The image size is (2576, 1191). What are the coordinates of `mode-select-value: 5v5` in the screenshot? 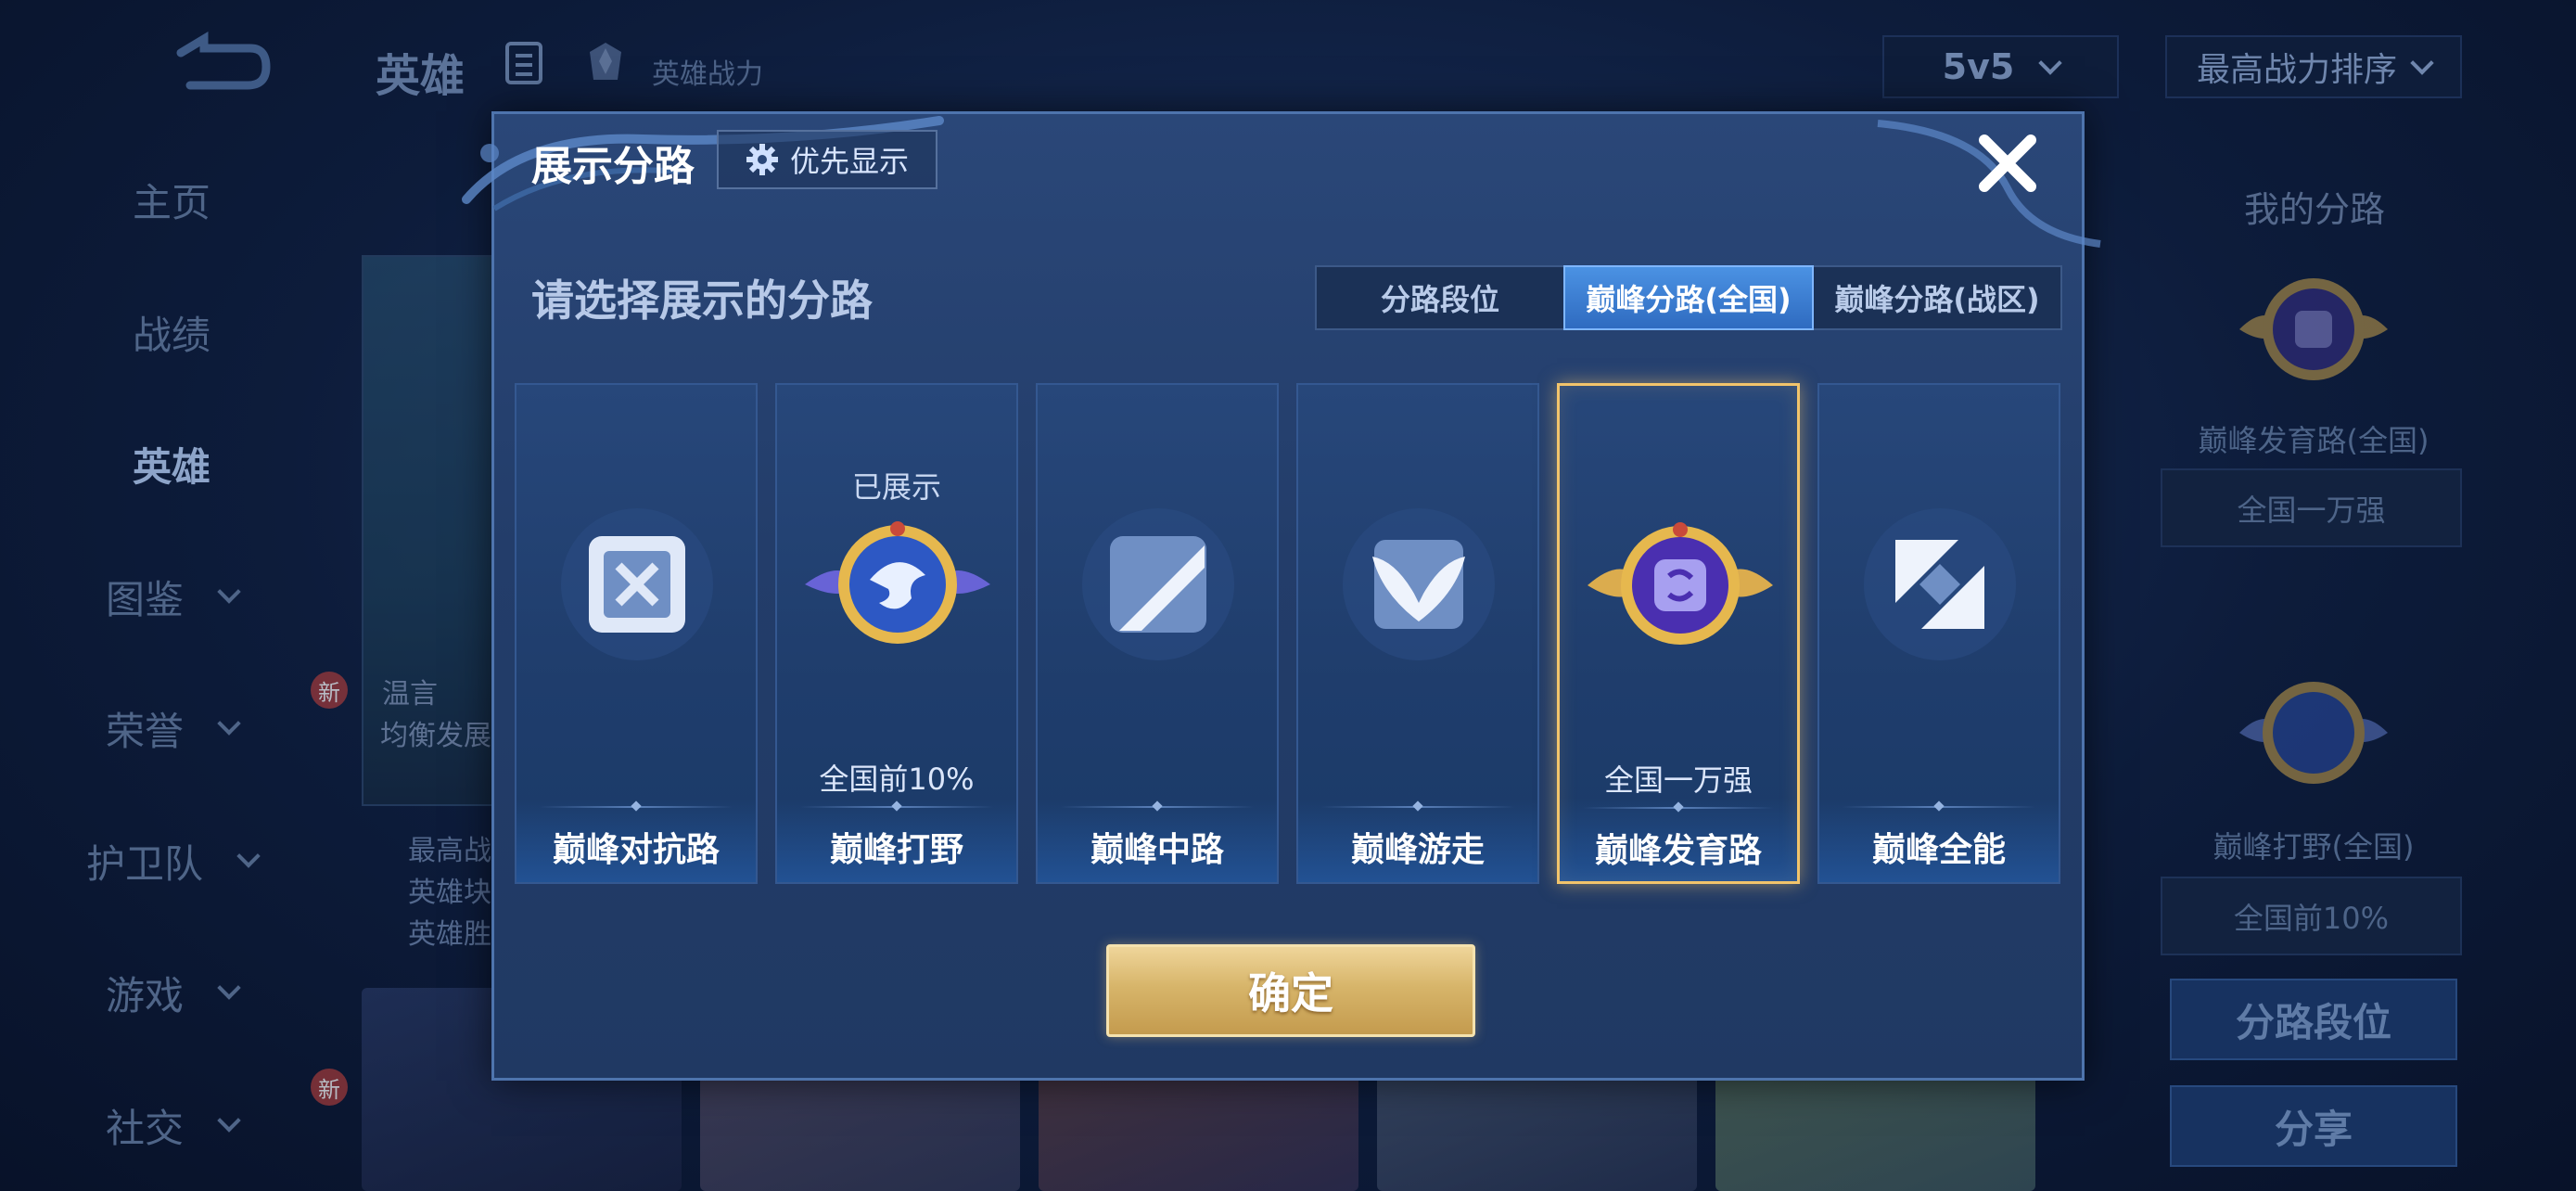 It's located at (1979, 66).